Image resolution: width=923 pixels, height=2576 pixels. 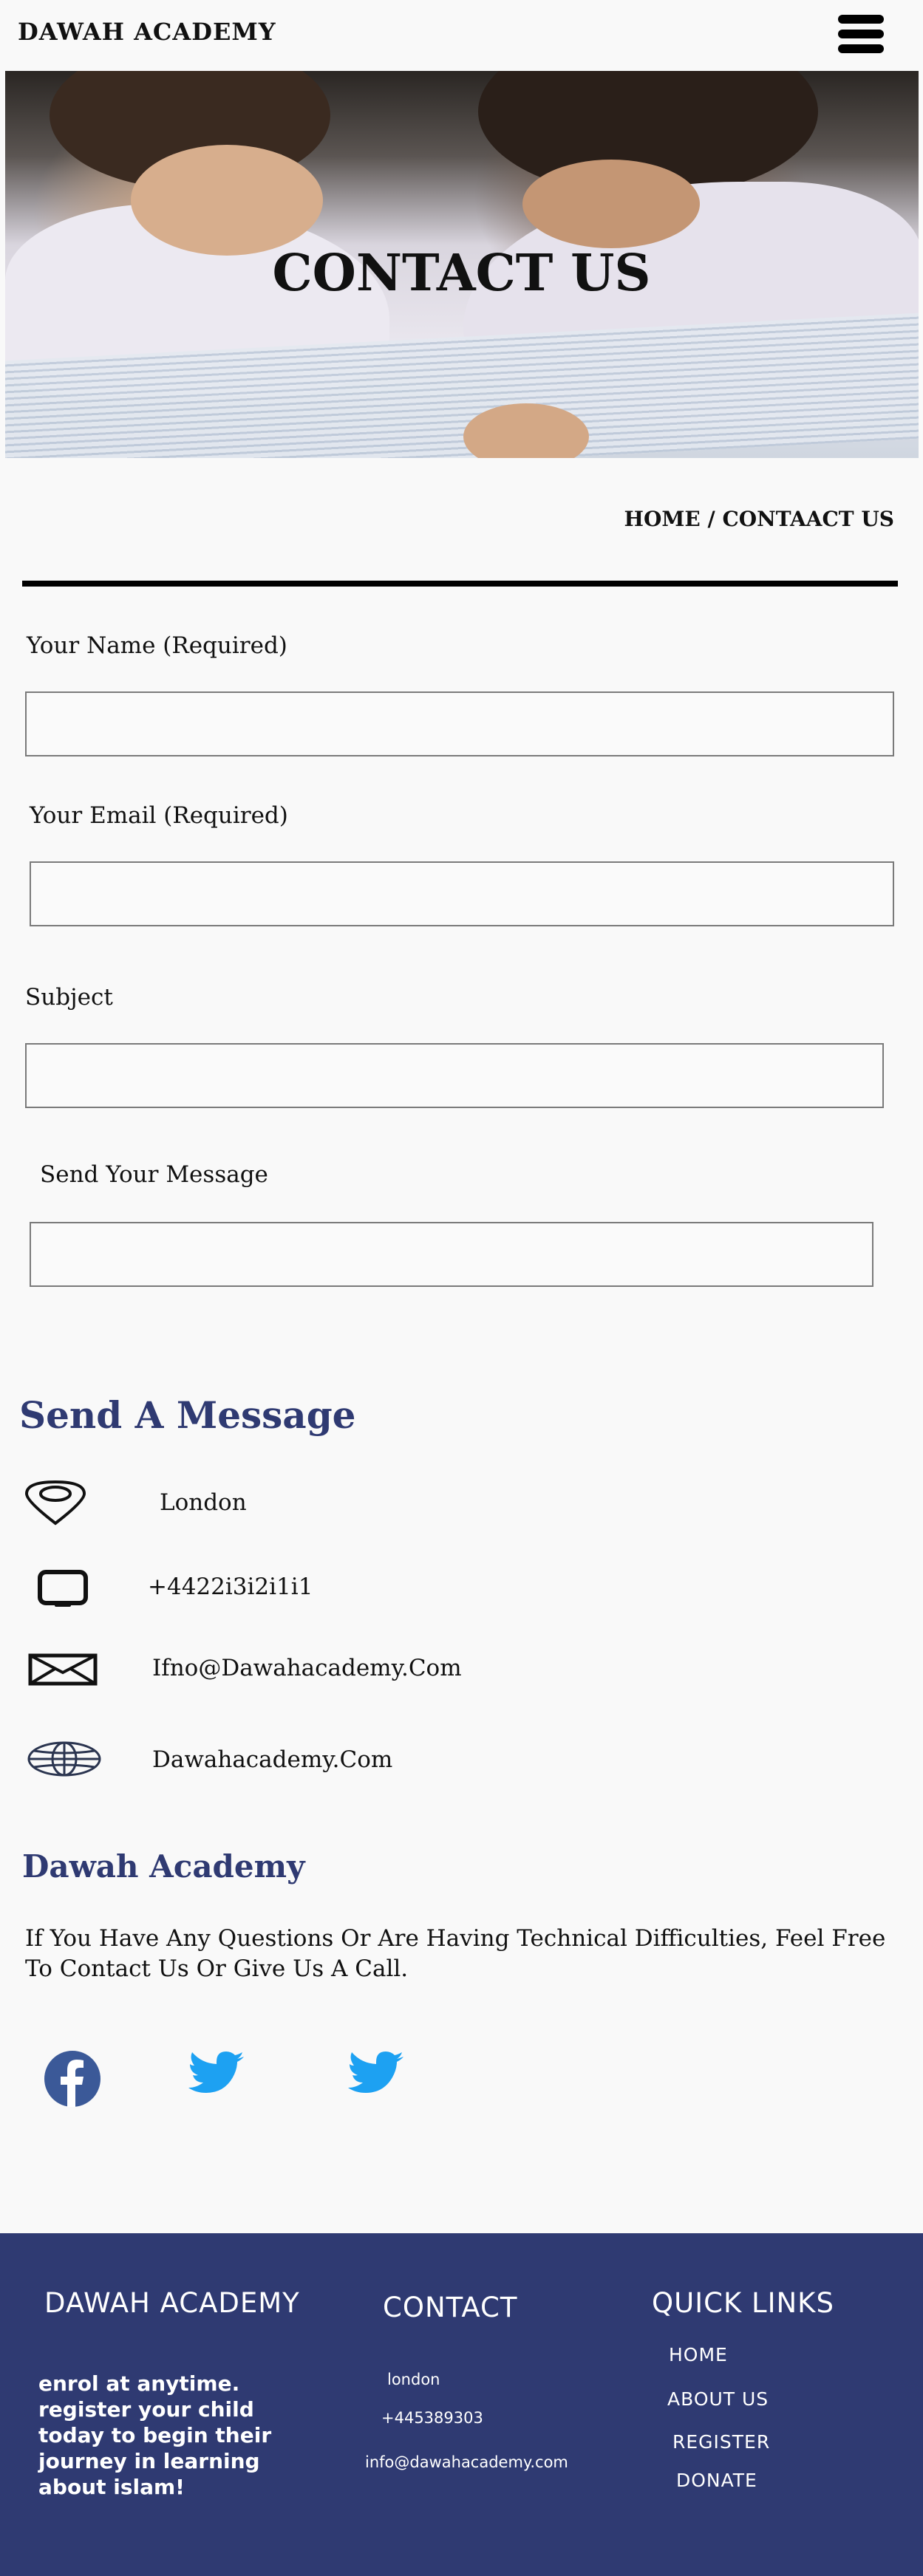 What do you see at coordinates (698, 2354) in the screenshot?
I see `footer-link-home: HOME` at bounding box center [698, 2354].